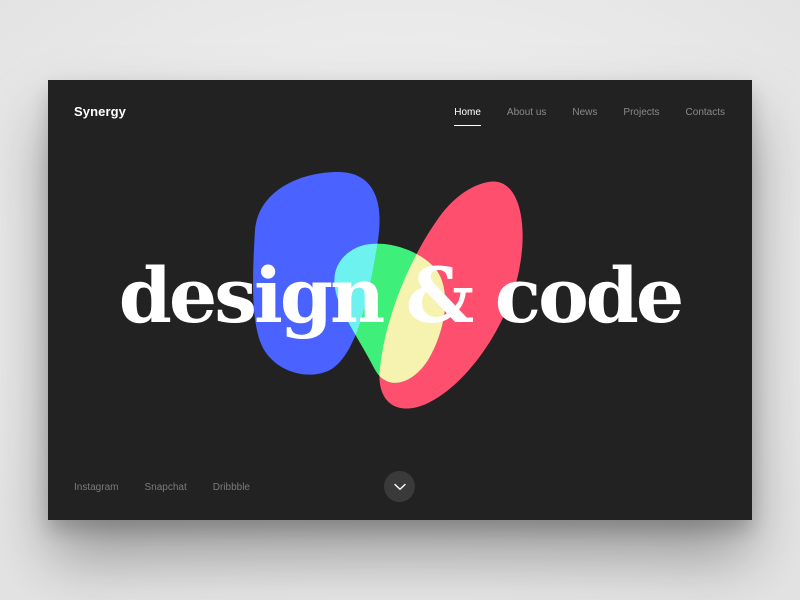 The image size is (800, 600). Describe the element at coordinates (231, 487) in the screenshot. I see `social-link-dribbble: Dribbble` at that location.